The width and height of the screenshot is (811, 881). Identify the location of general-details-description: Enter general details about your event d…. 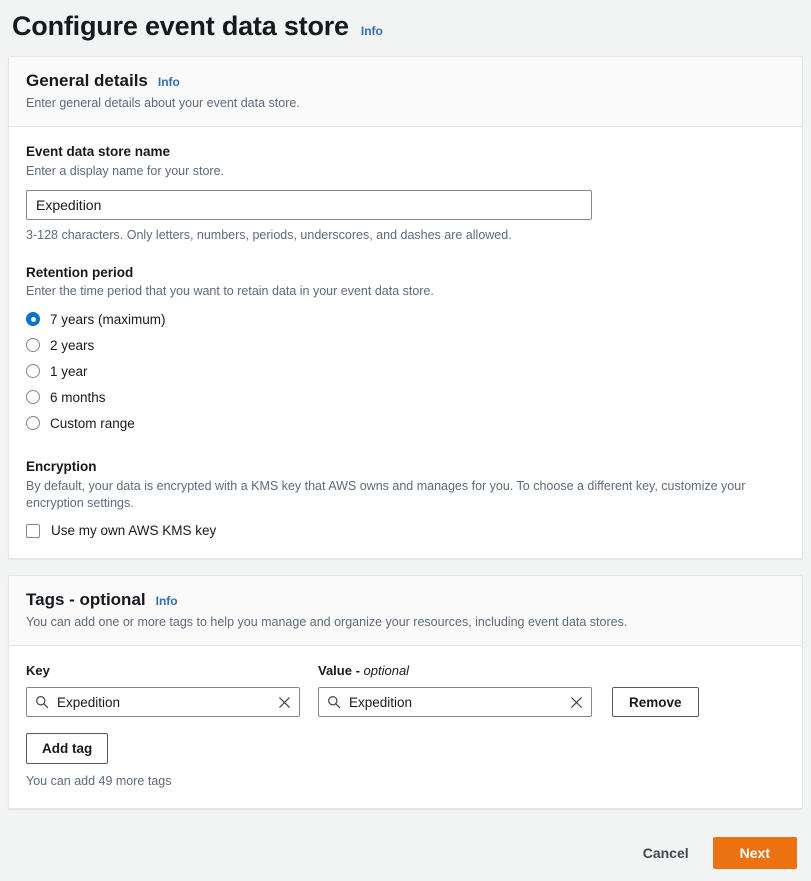
(163, 103).